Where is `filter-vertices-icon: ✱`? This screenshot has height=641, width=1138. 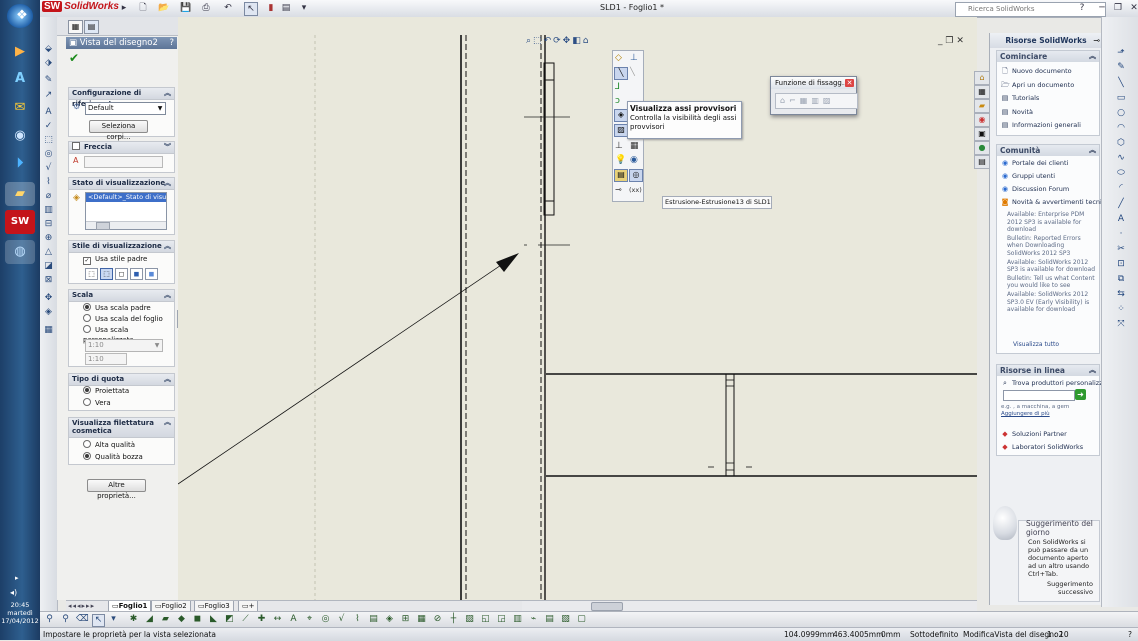
filter-vertices-icon: ✱ is located at coordinates (133, 619).